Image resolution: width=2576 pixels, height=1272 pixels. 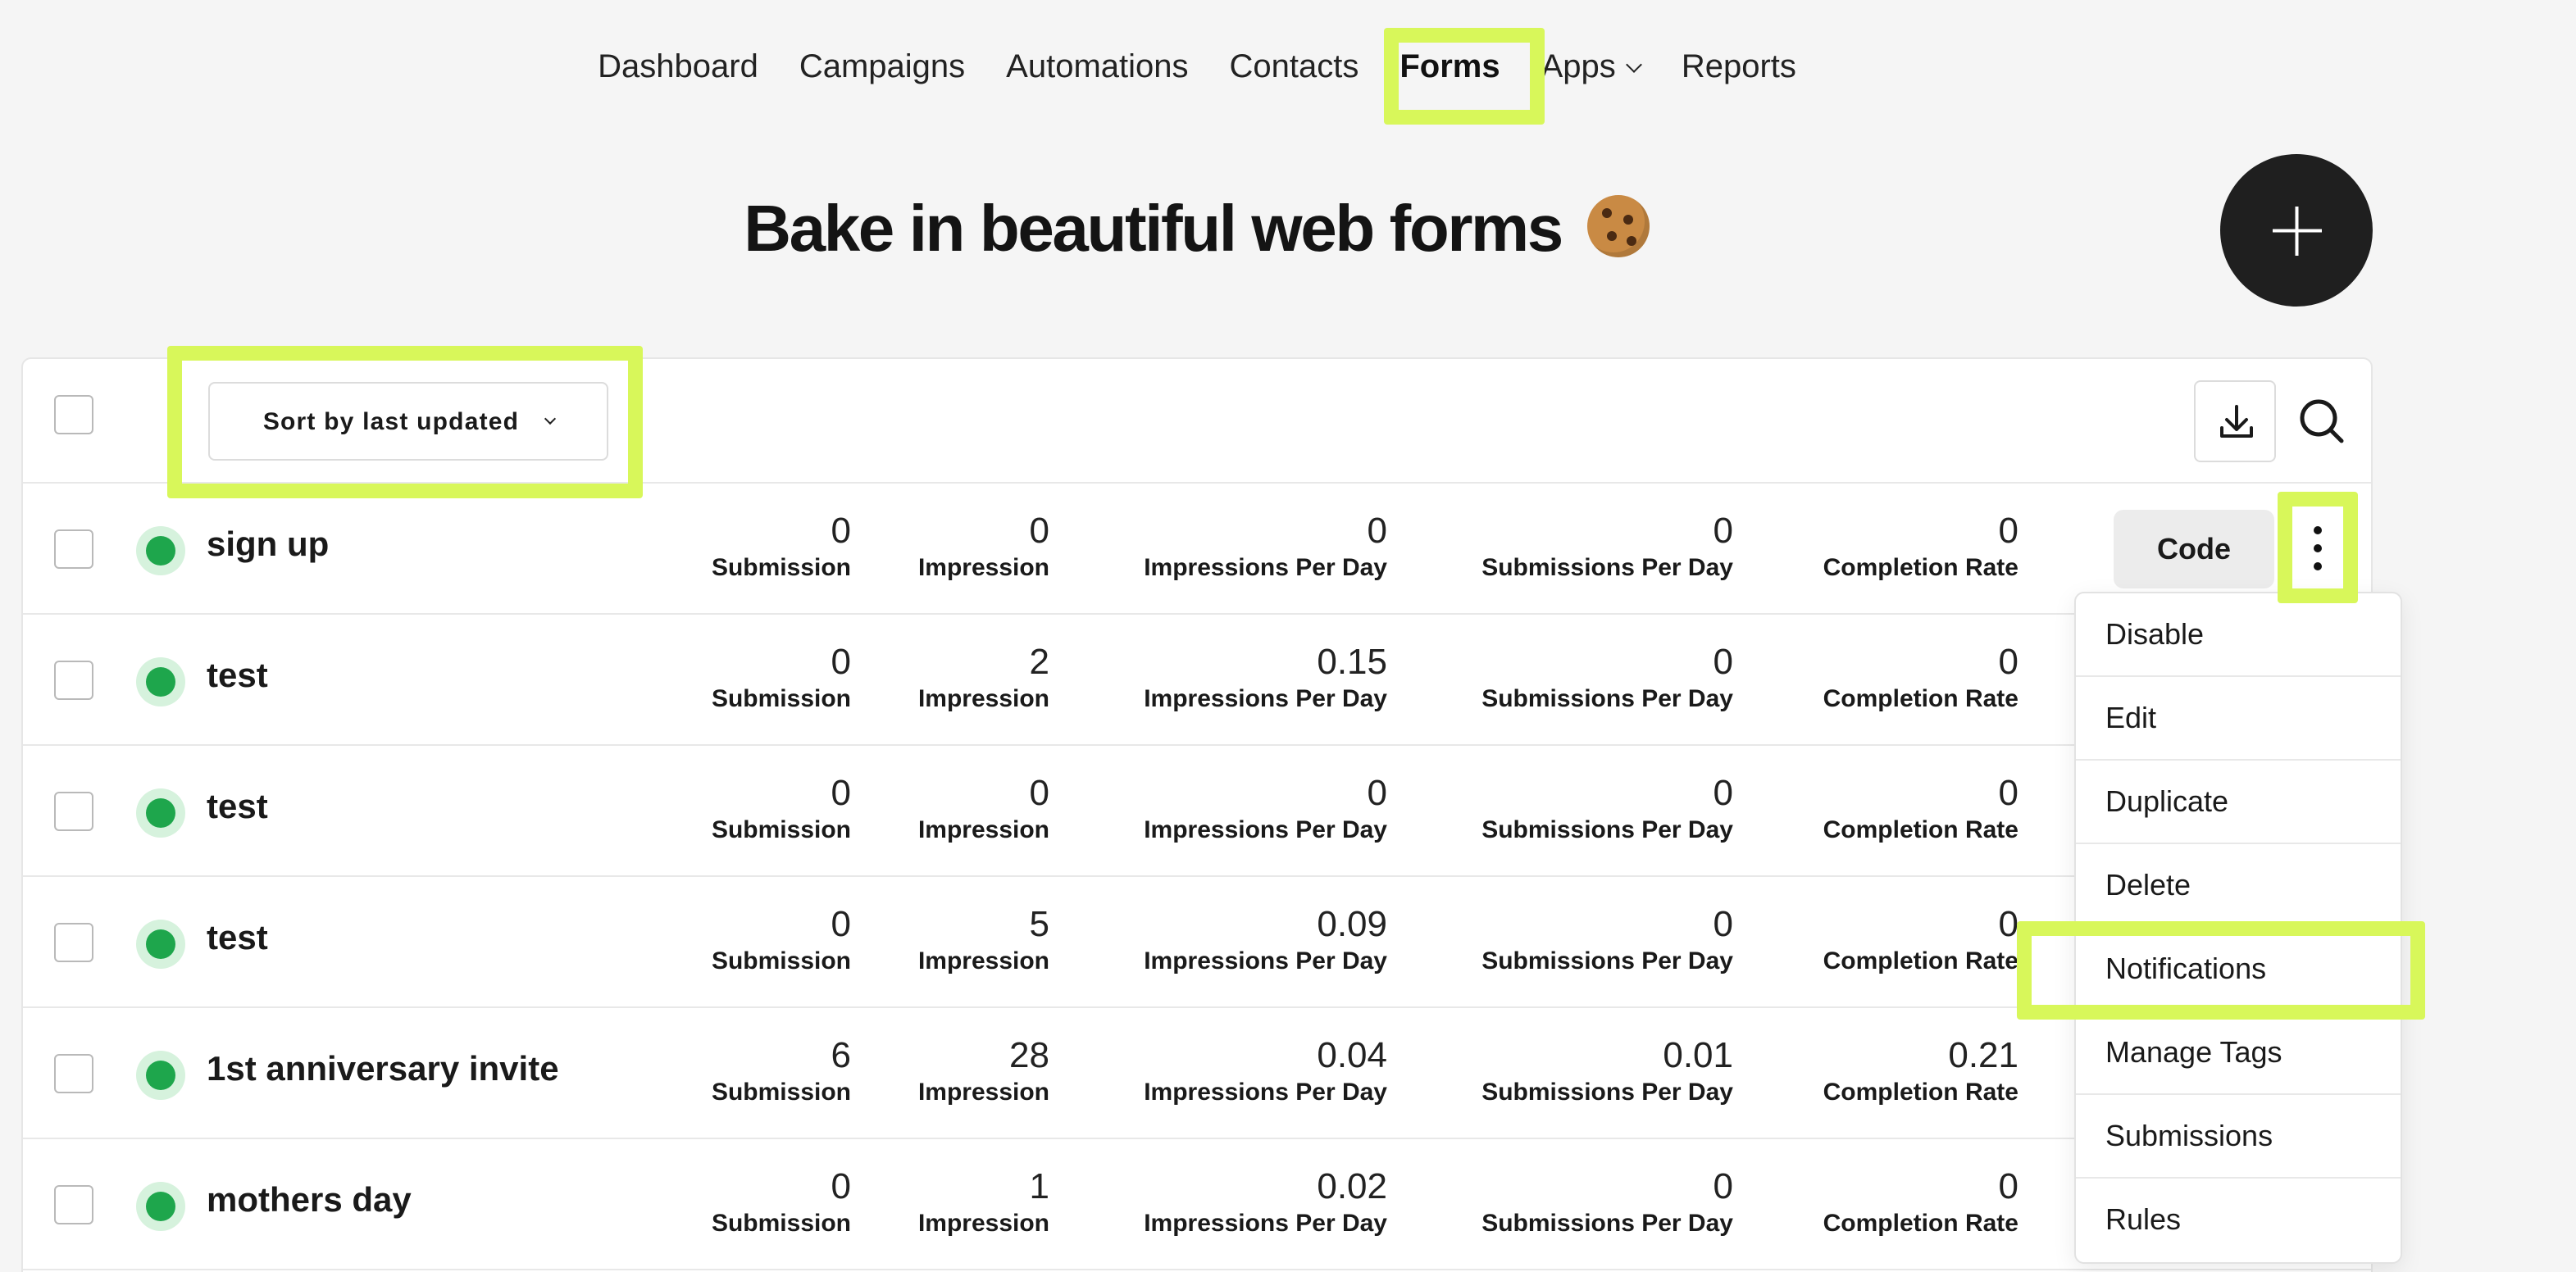 What do you see at coordinates (1920, 1072) in the screenshot?
I see `metric-completion-rate: 0.21 Completion Rate` at bounding box center [1920, 1072].